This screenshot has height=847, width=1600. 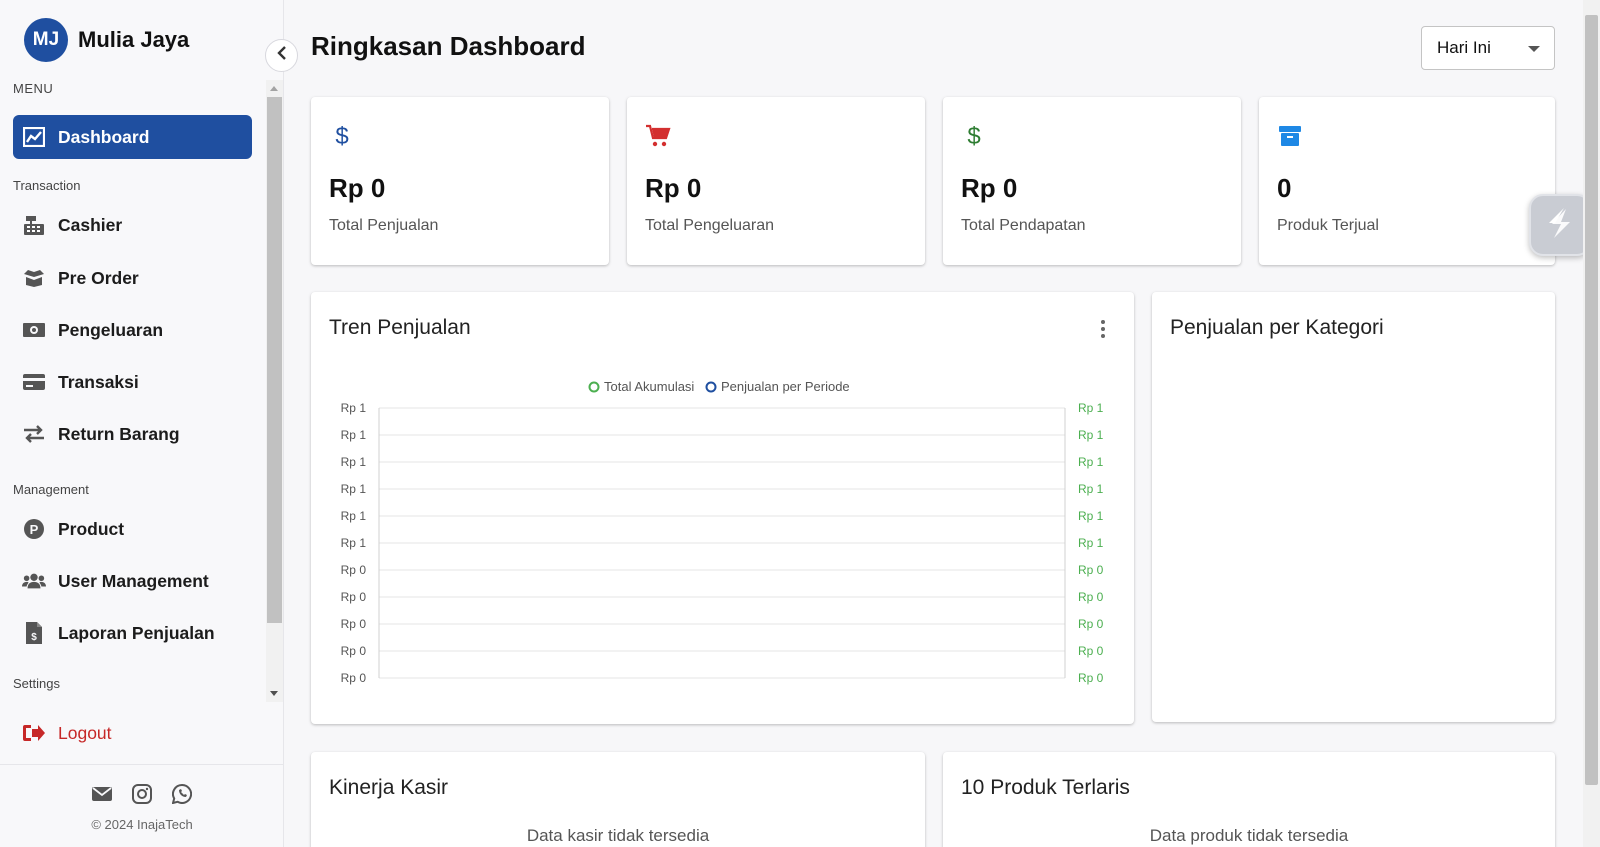 I want to click on money-bill-icon, so click(x=34, y=330).